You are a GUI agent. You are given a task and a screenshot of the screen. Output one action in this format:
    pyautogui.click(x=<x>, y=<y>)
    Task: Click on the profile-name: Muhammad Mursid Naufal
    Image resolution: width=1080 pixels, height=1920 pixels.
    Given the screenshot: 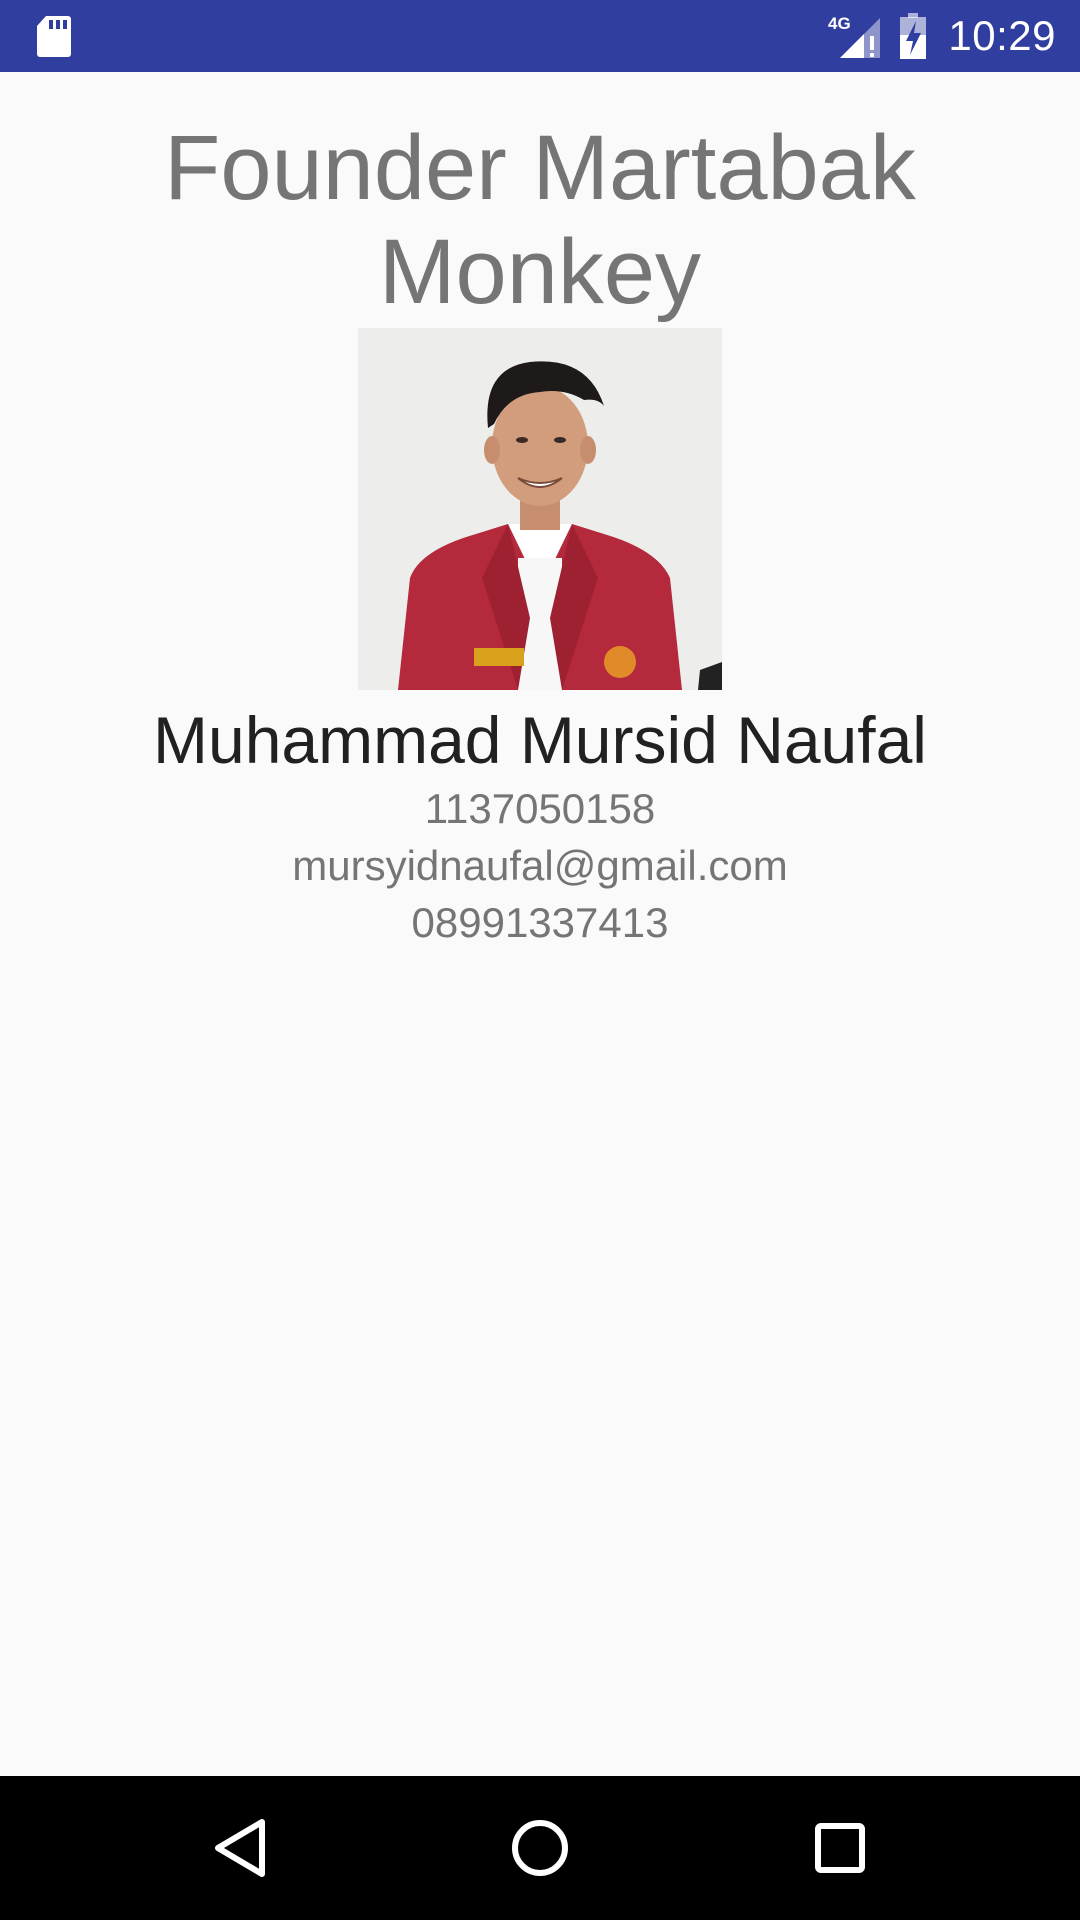 What is the action you would take?
    pyautogui.click(x=540, y=740)
    